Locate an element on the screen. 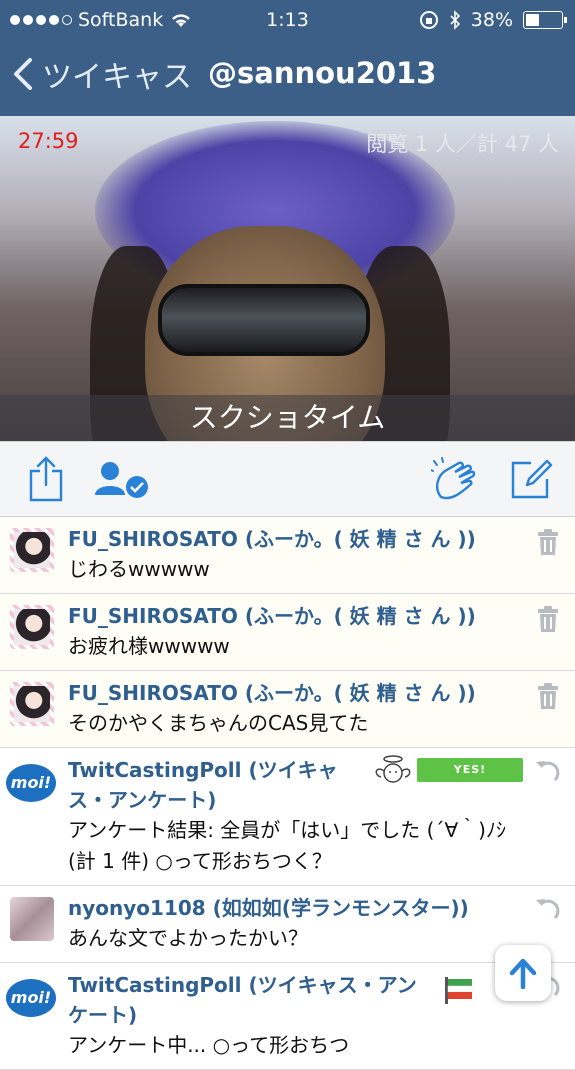 The width and height of the screenshot is (575, 1070). comment-item: FU_SHIROSATO (ふーか。( 妖 精 さ ん )) じわるwwwww is located at coordinates (287, 555).